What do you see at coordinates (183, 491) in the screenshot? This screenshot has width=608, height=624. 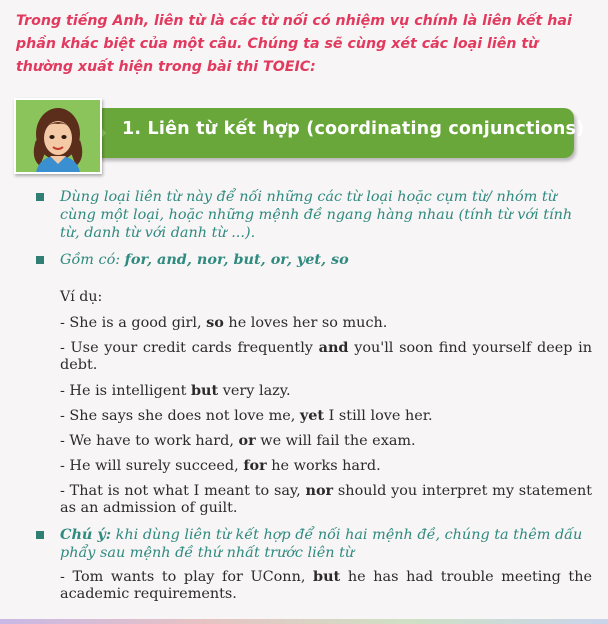 I see `example-text: - That is not what I meant to say,` at bounding box center [183, 491].